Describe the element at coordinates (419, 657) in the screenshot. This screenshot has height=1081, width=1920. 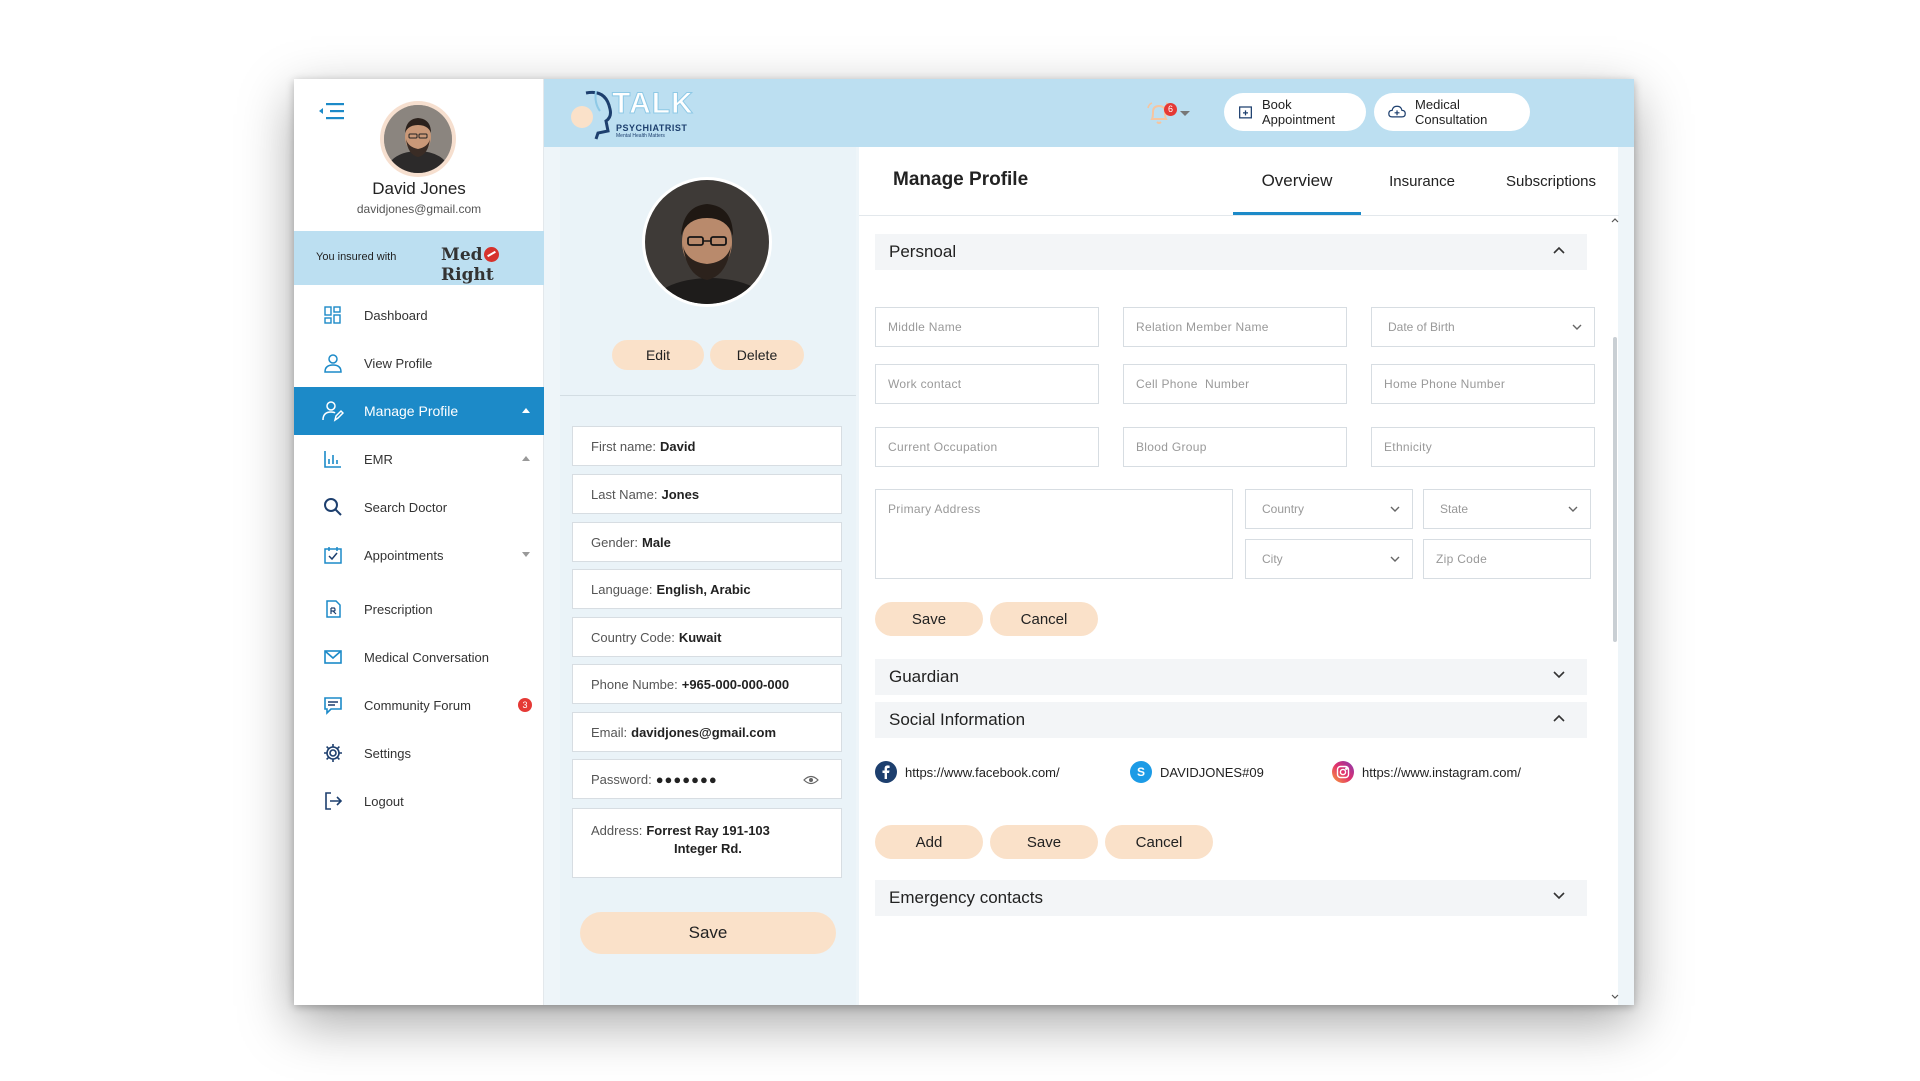
I see `sidebar-item-medical-conversation: Medical Conversation` at that location.